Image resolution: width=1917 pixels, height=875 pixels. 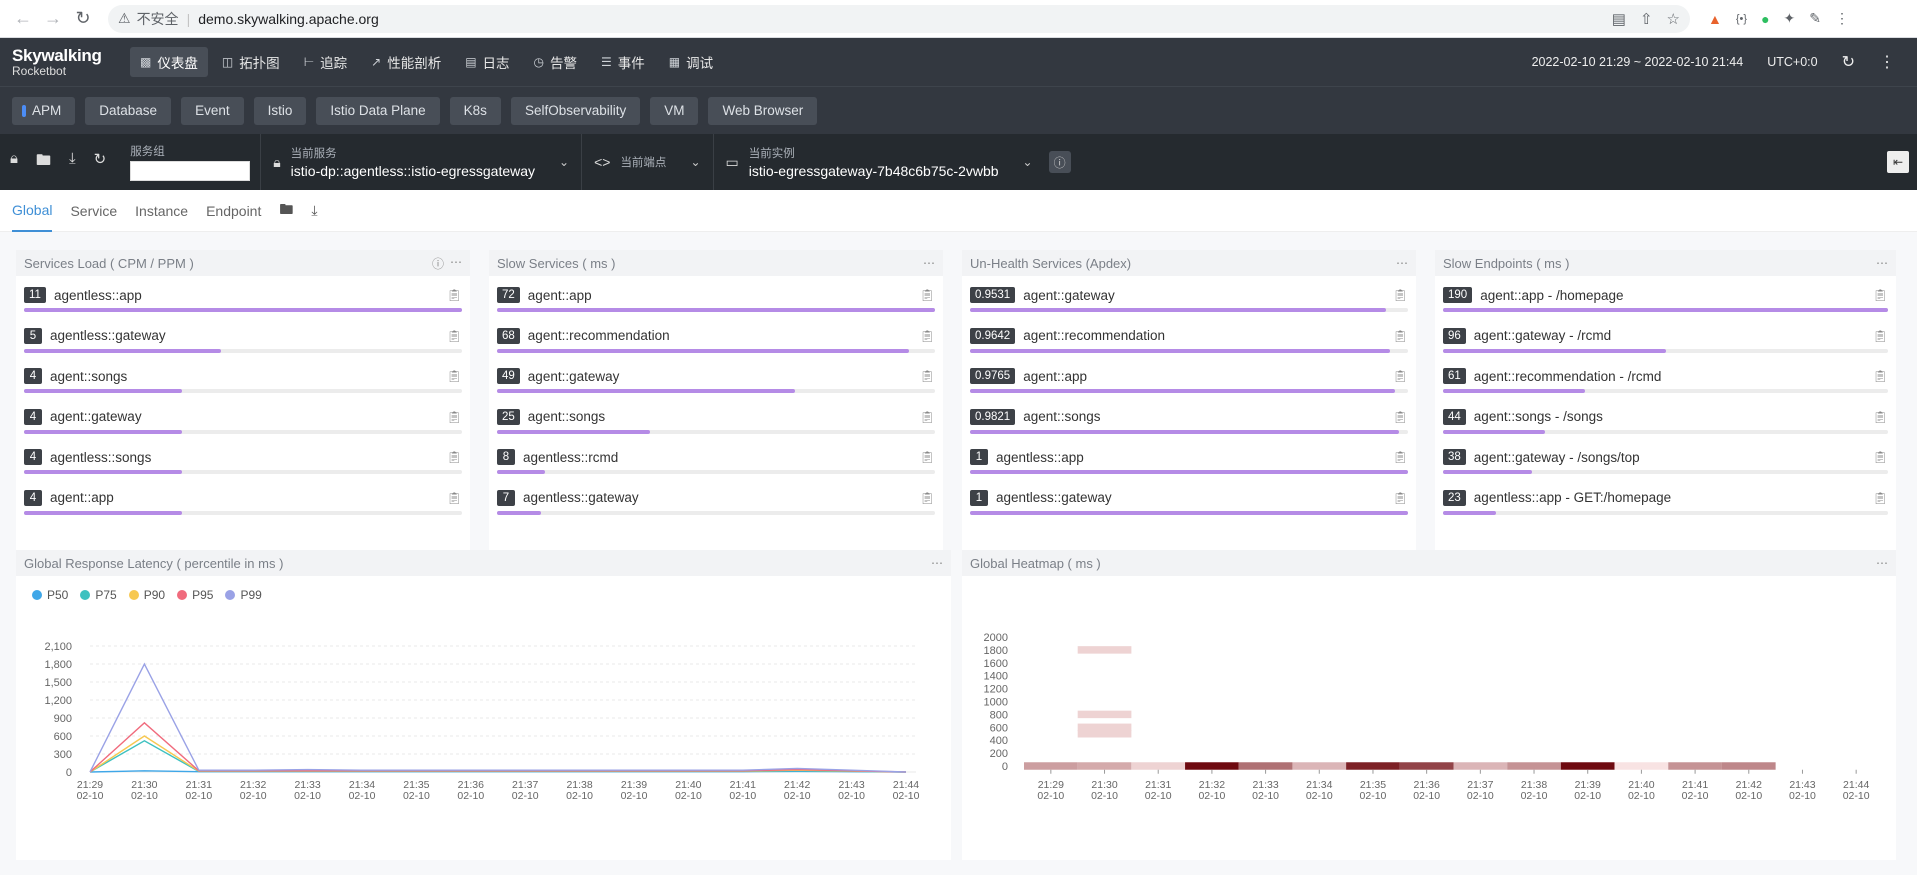 What do you see at coordinates (243, 595) in the screenshot?
I see `legend-item: P99` at bounding box center [243, 595].